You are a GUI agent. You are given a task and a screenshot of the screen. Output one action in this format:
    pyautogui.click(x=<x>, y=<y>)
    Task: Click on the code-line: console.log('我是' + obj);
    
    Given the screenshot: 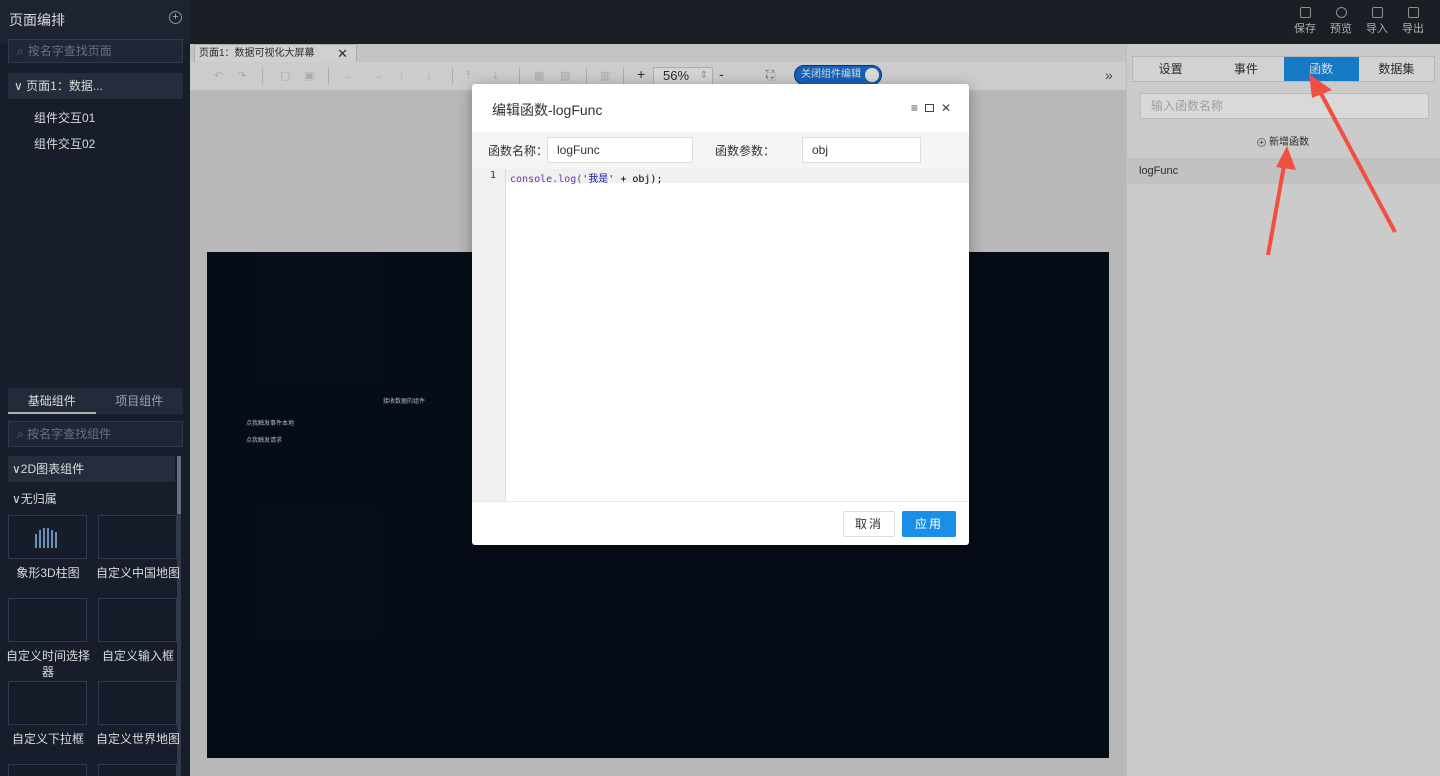 What is the action you would take?
    pyautogui.click(x=586, y=177)
    